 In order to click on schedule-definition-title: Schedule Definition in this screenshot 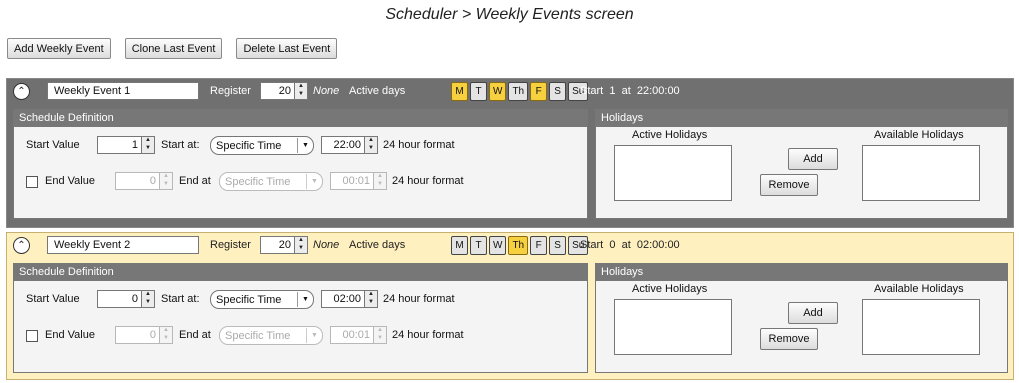, I will do `click(300, 118)`.